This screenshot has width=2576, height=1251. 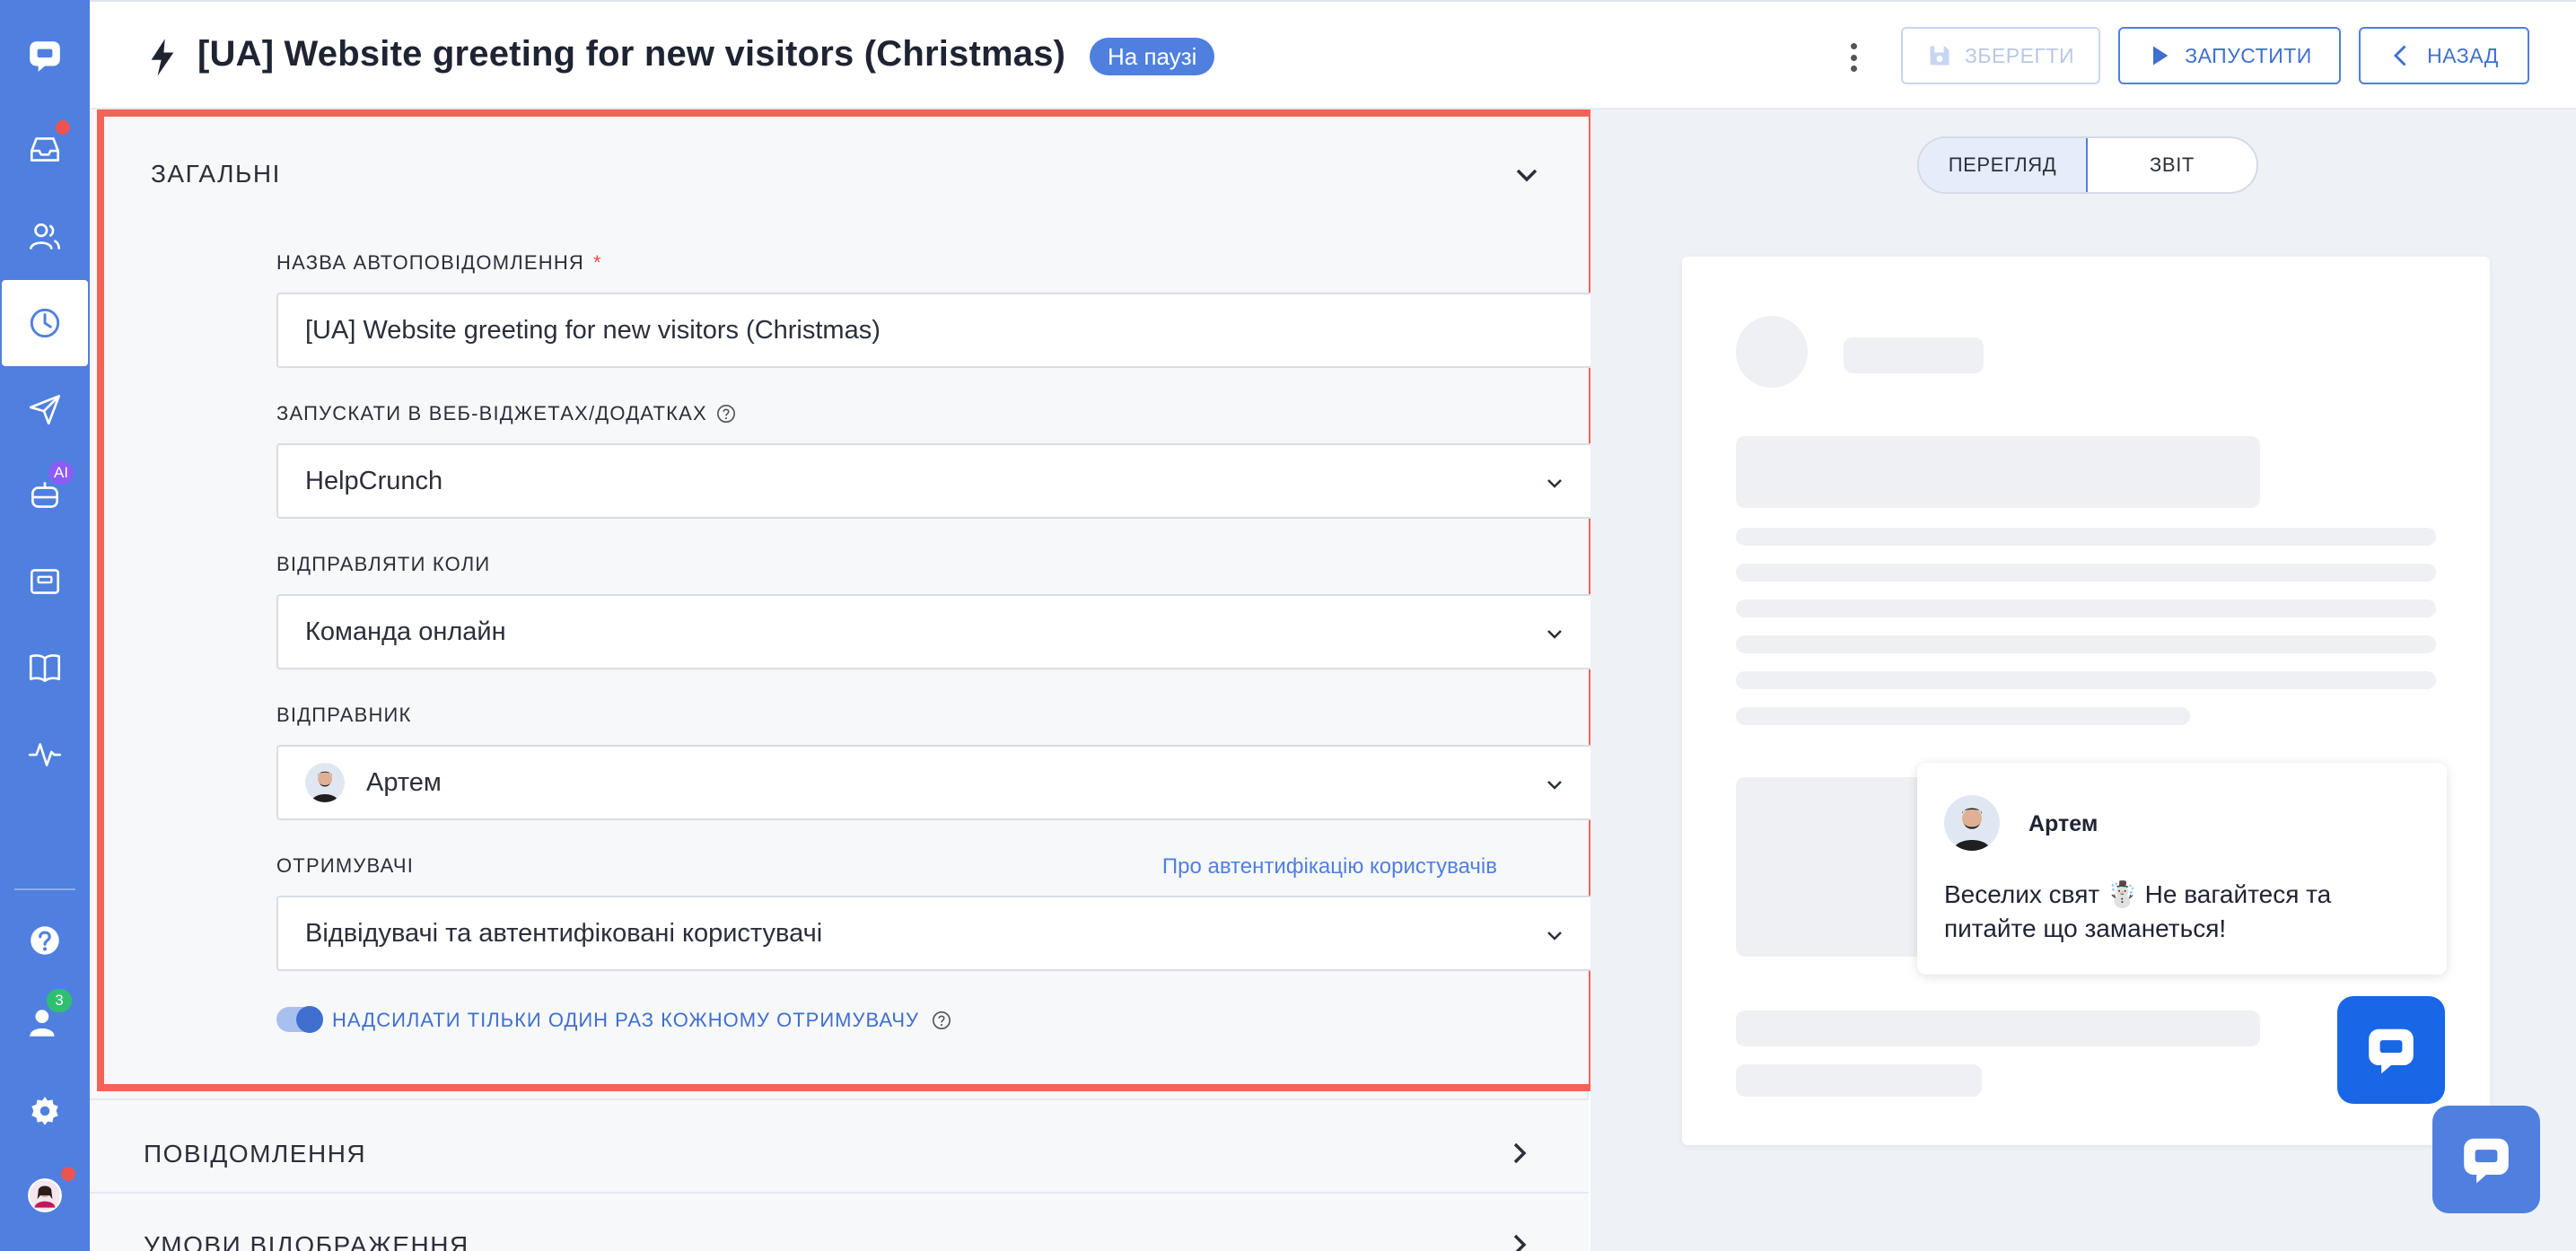 I want to click on sidebar-item-team: 3, so click(x=45, y=1023).